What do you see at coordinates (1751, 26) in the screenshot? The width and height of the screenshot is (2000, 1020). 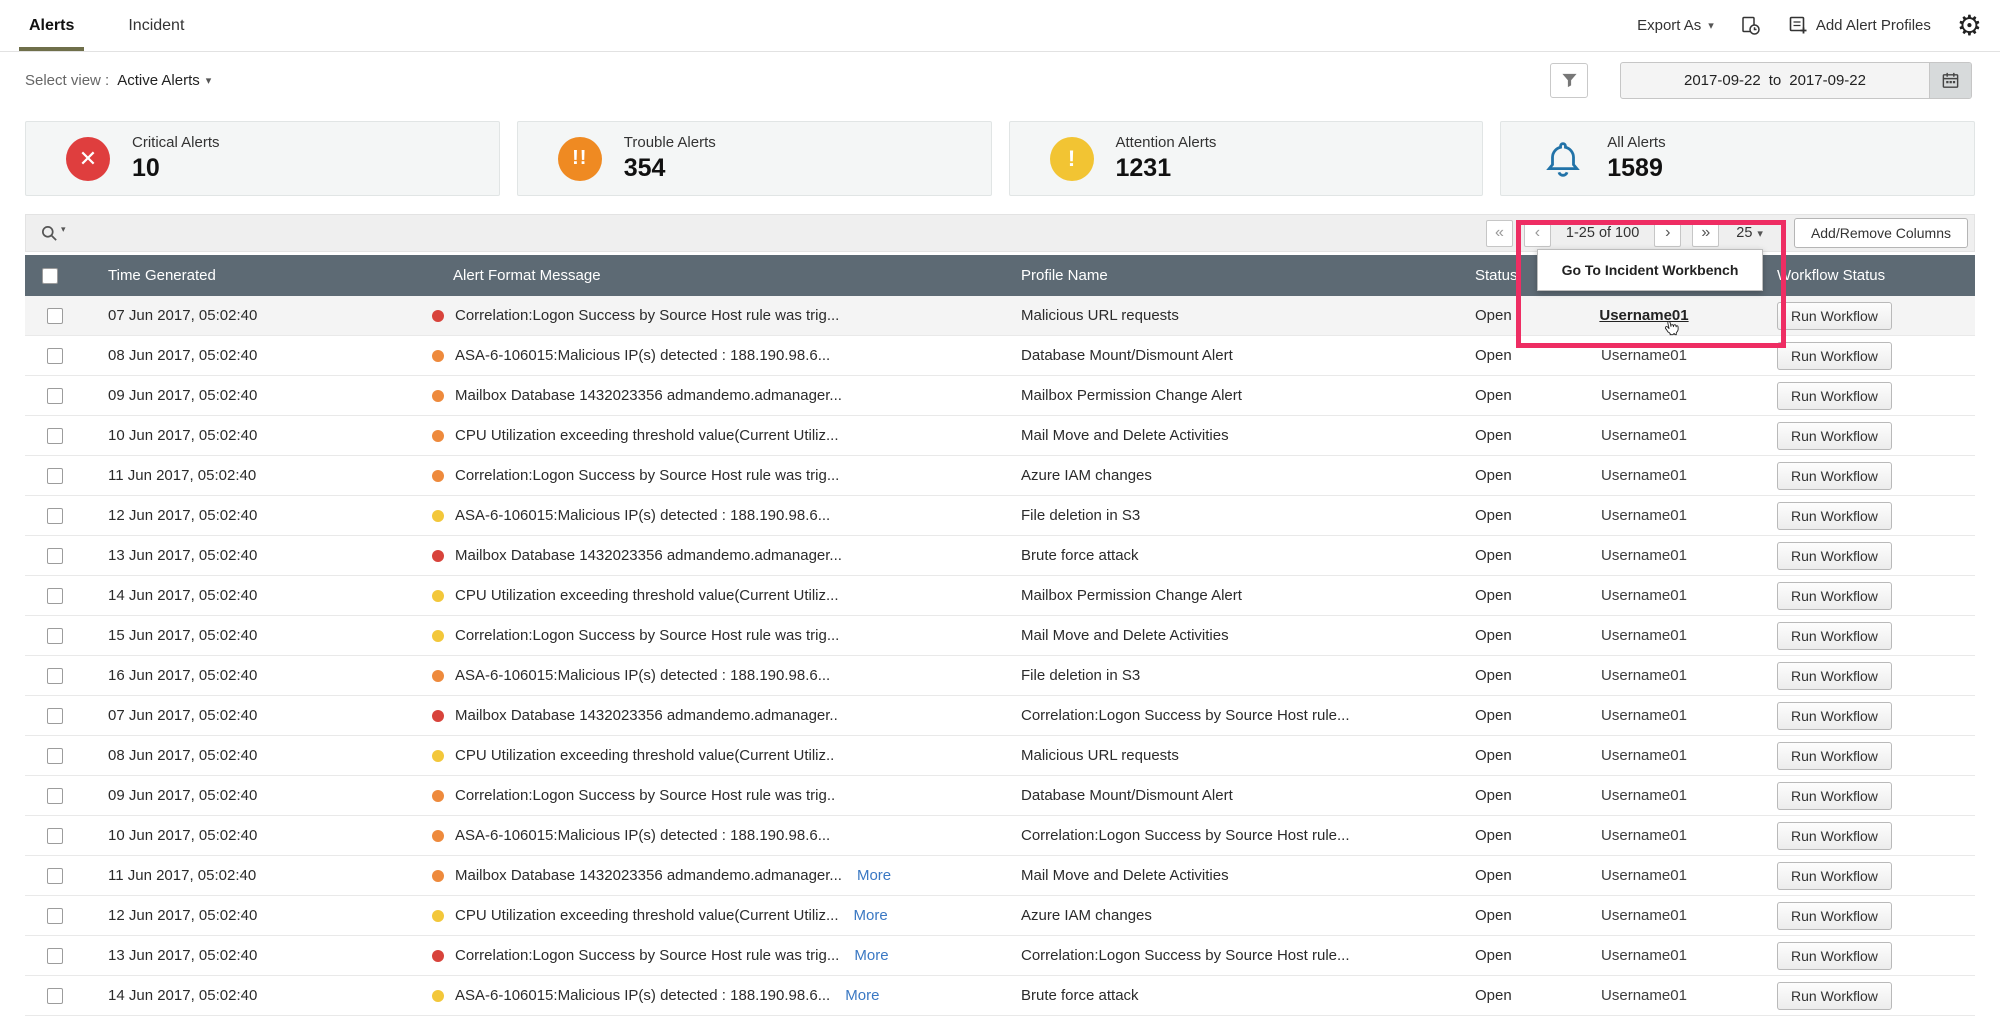 I see `schedule-export-button` at bounding box center [1751, 26].